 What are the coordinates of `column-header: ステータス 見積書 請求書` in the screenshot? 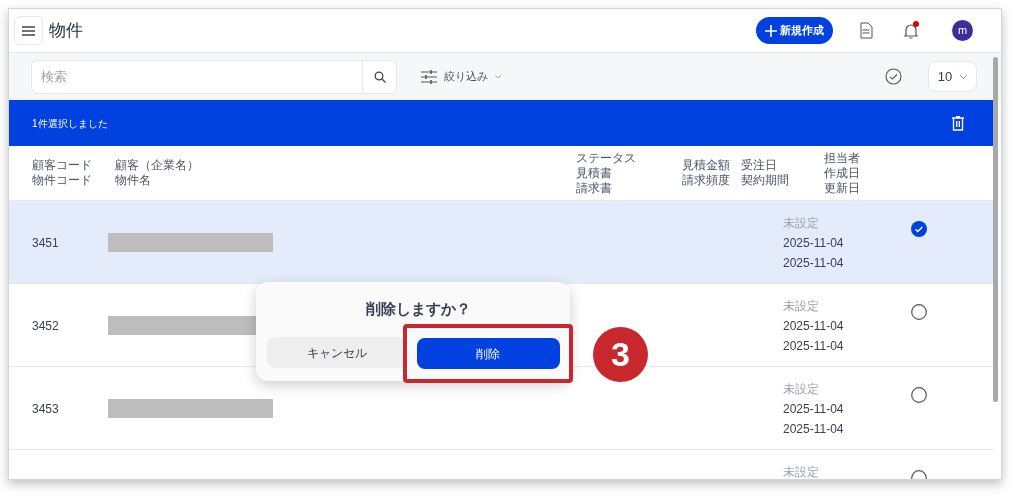 It's located at (606, 173).